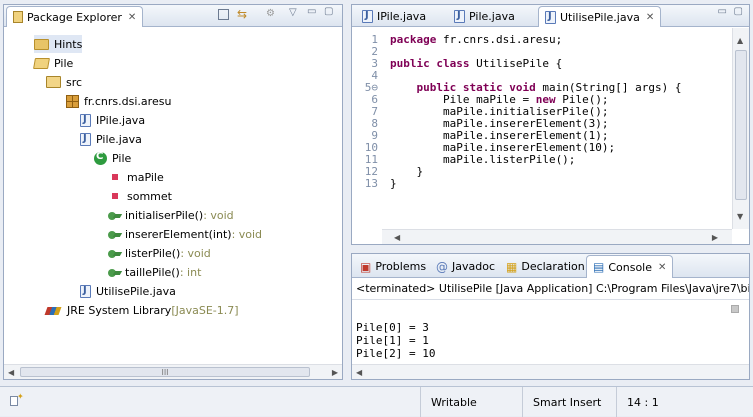 Image resolution: width=753 pixels, height=417 pixels. Describe the element at coordinates (396, 353) in the screenshot. I see `console-line: Pile[2] = 10` at that location.